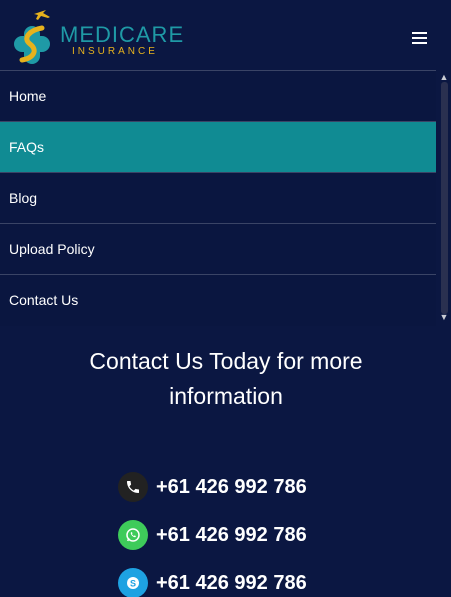 This screenshot has width=451, height=597. I want to click on nav-item-contact-us: Contact Us, so click(218, 299).